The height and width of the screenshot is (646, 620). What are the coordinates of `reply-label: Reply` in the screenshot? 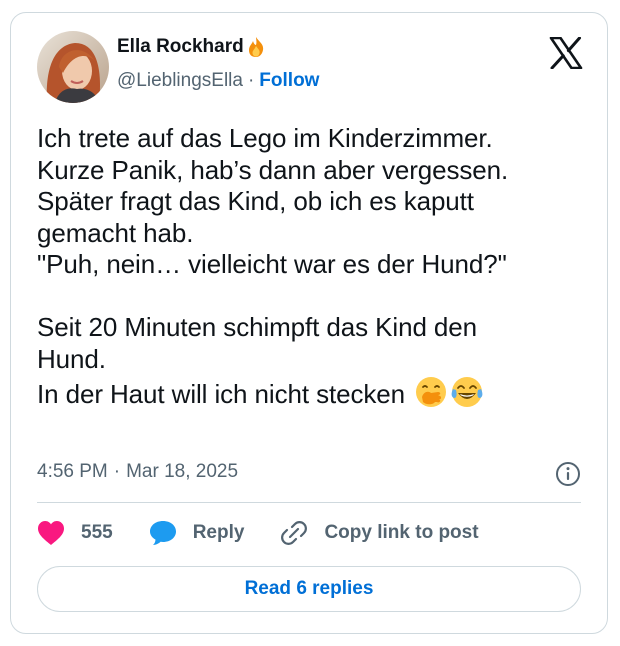 It's located at (218, 532).